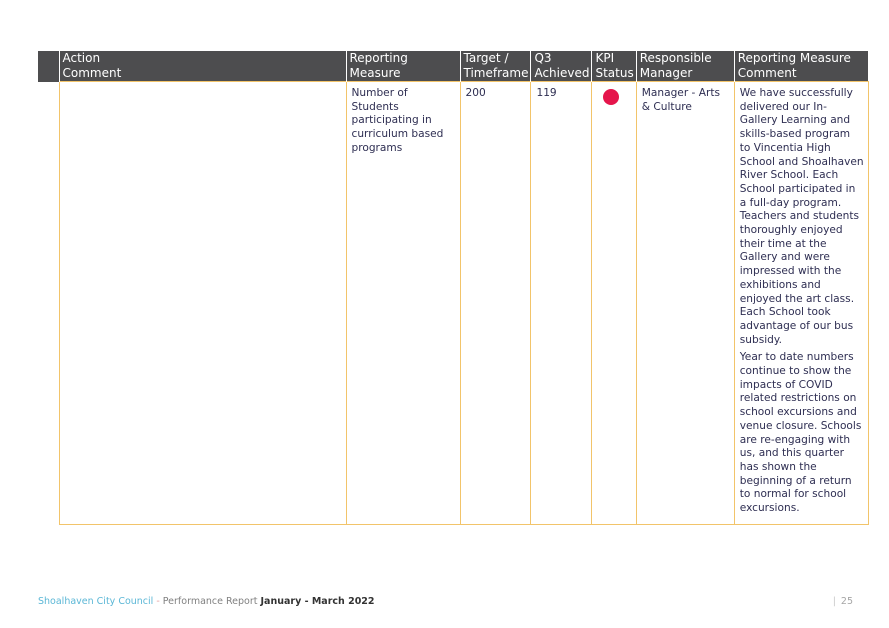 This screenshot has width=889, height=628. What do you see at coordinates (402, 66) in the screenshot?
I see `header-reporting-measure: Reporting Measure` at bounding box center [402, 66].